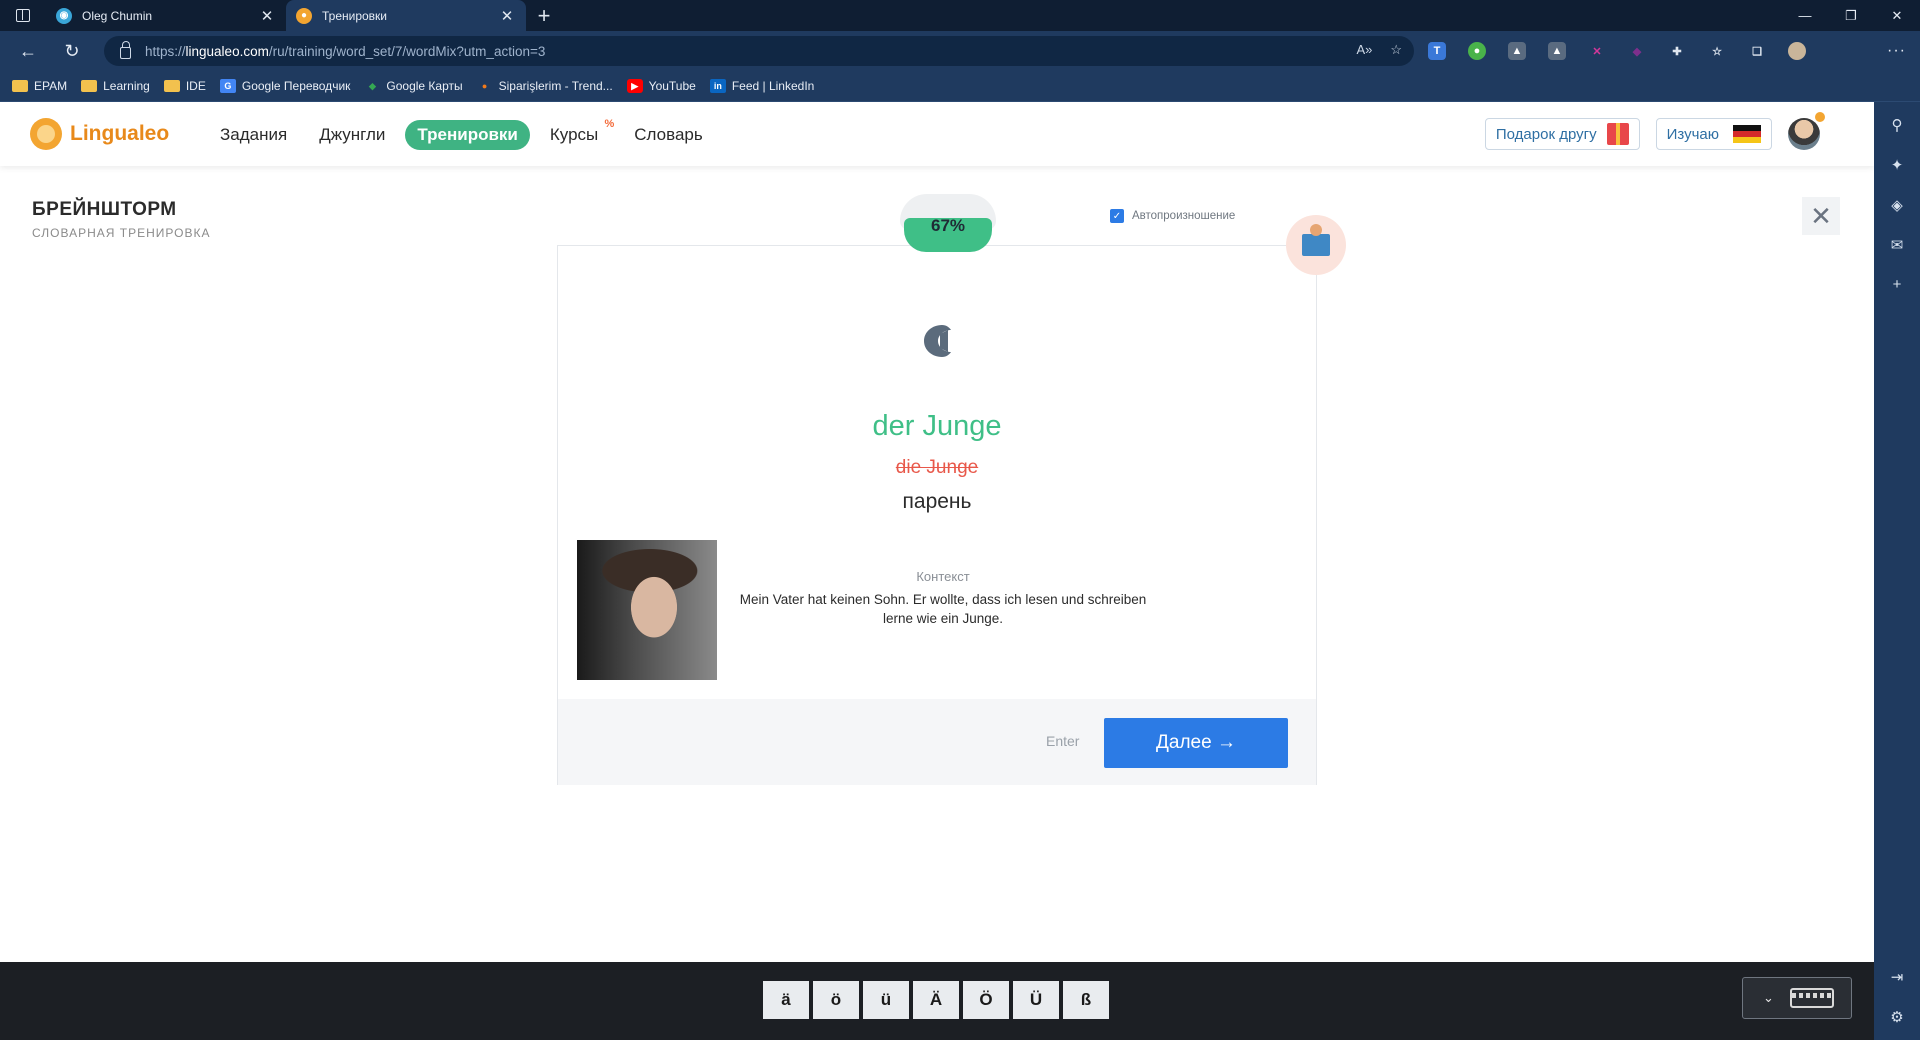  I want to click on bookmark-epam: EPAM, so click(39, 86).